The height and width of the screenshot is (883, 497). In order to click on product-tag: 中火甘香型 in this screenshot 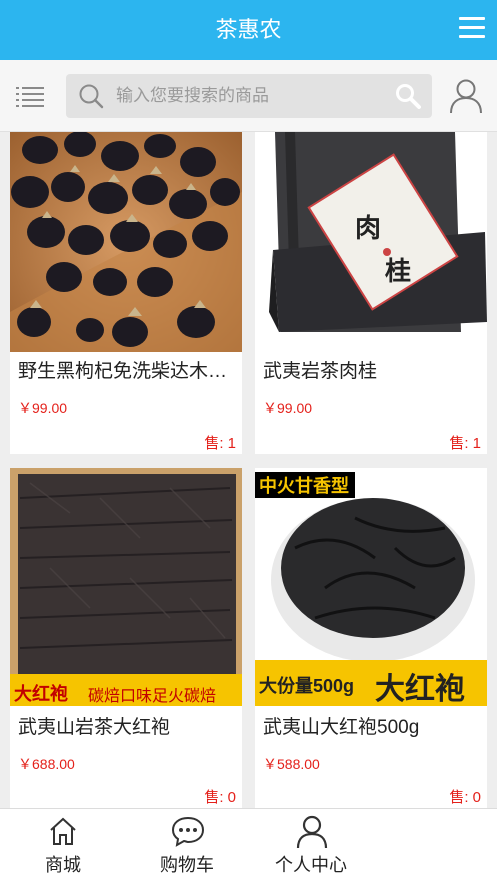, I will do `click(304, 486)`.